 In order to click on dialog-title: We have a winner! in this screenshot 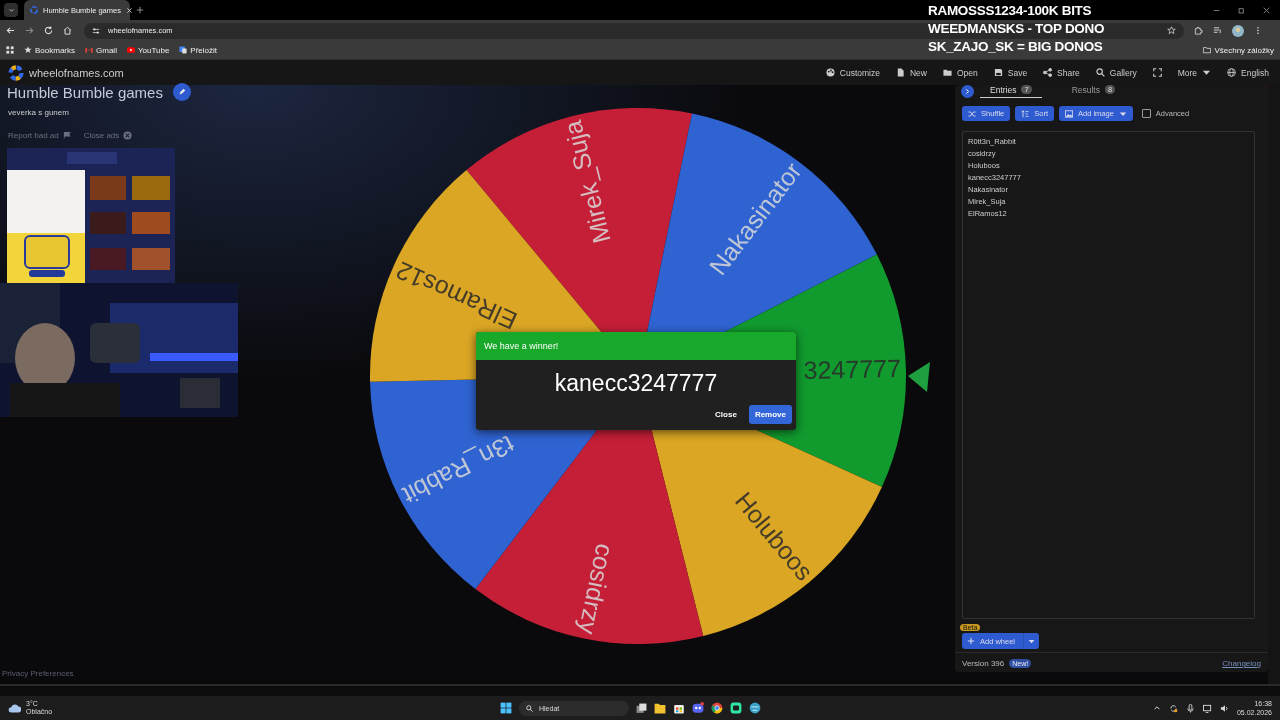, I will do `click(521, 346)`.